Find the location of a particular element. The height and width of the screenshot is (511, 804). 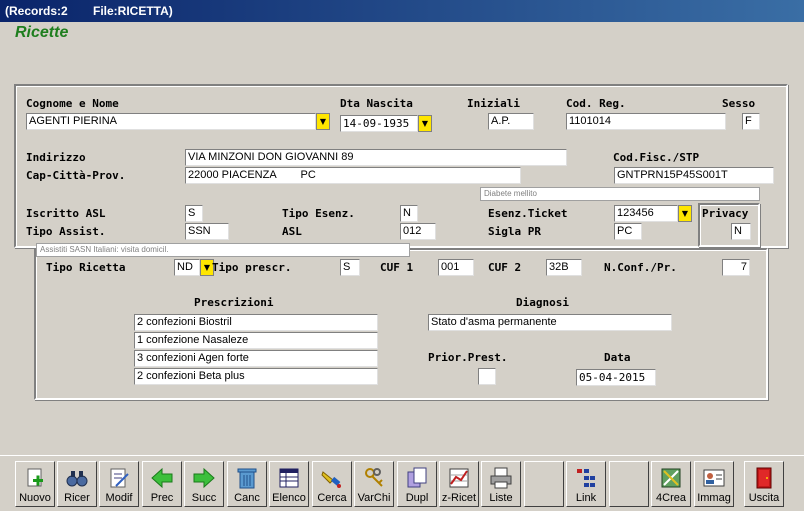

label-initials: Iniziali is located at coordinates (493, 103).